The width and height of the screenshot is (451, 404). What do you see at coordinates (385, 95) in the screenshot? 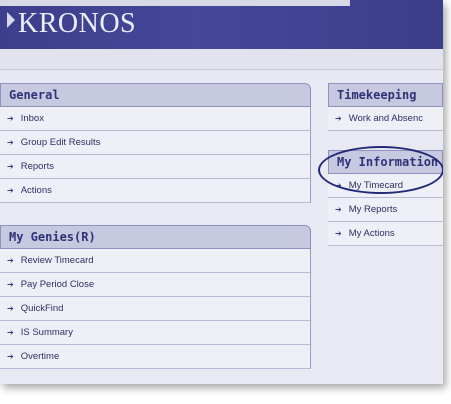
I see `timekeeping-panel-title: Timekeeping` at bounding box center [385, 95].